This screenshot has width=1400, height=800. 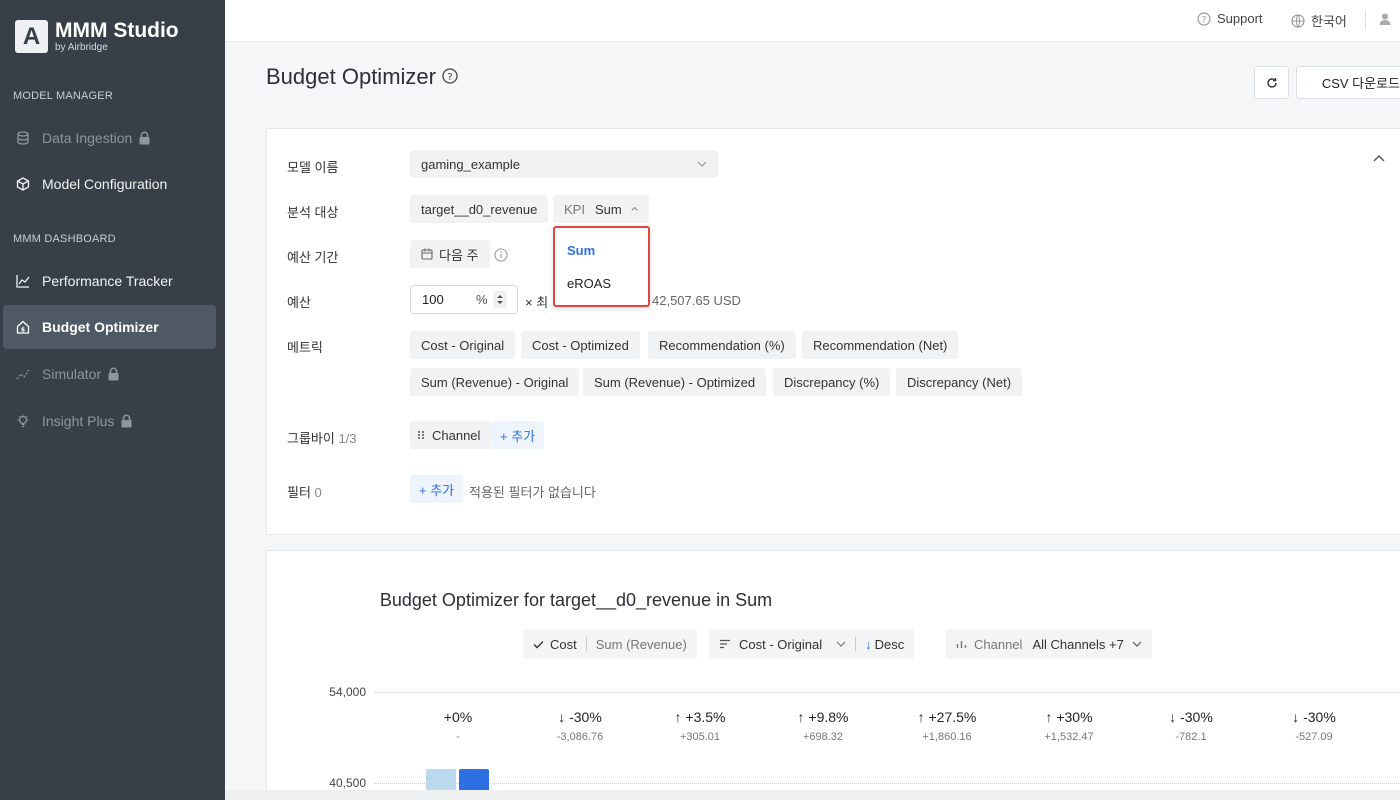 What do you see at coordinates (23, 184) in the screenshot?
I see `cube-icon` at bounding box center [23, 184].